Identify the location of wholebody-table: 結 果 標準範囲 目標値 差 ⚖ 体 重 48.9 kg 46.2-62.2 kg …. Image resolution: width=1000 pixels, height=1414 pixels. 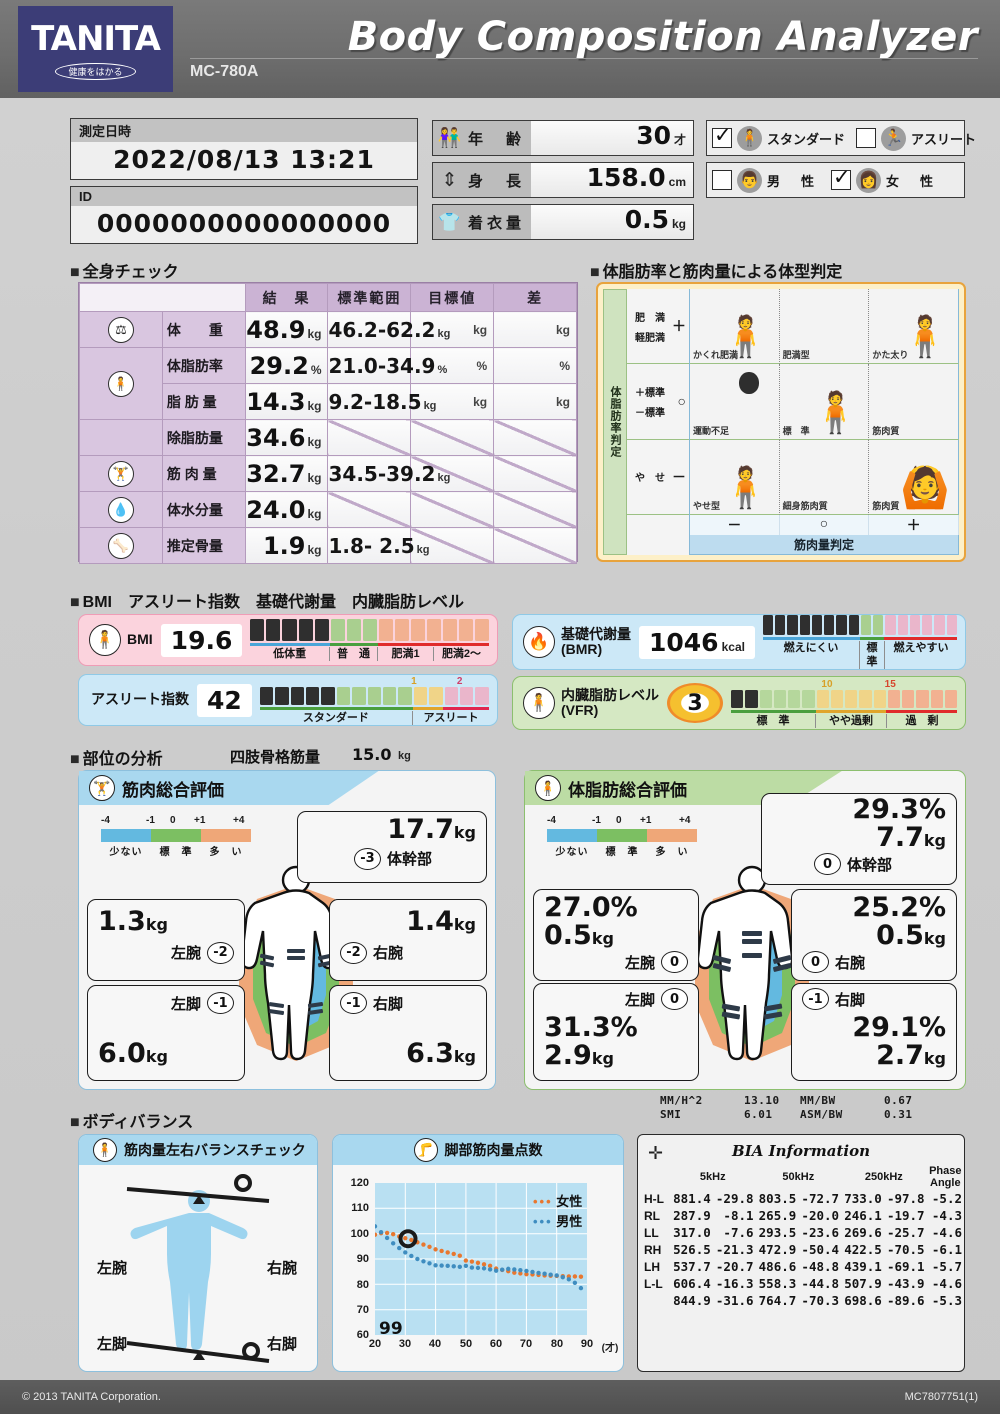
(328, 423).